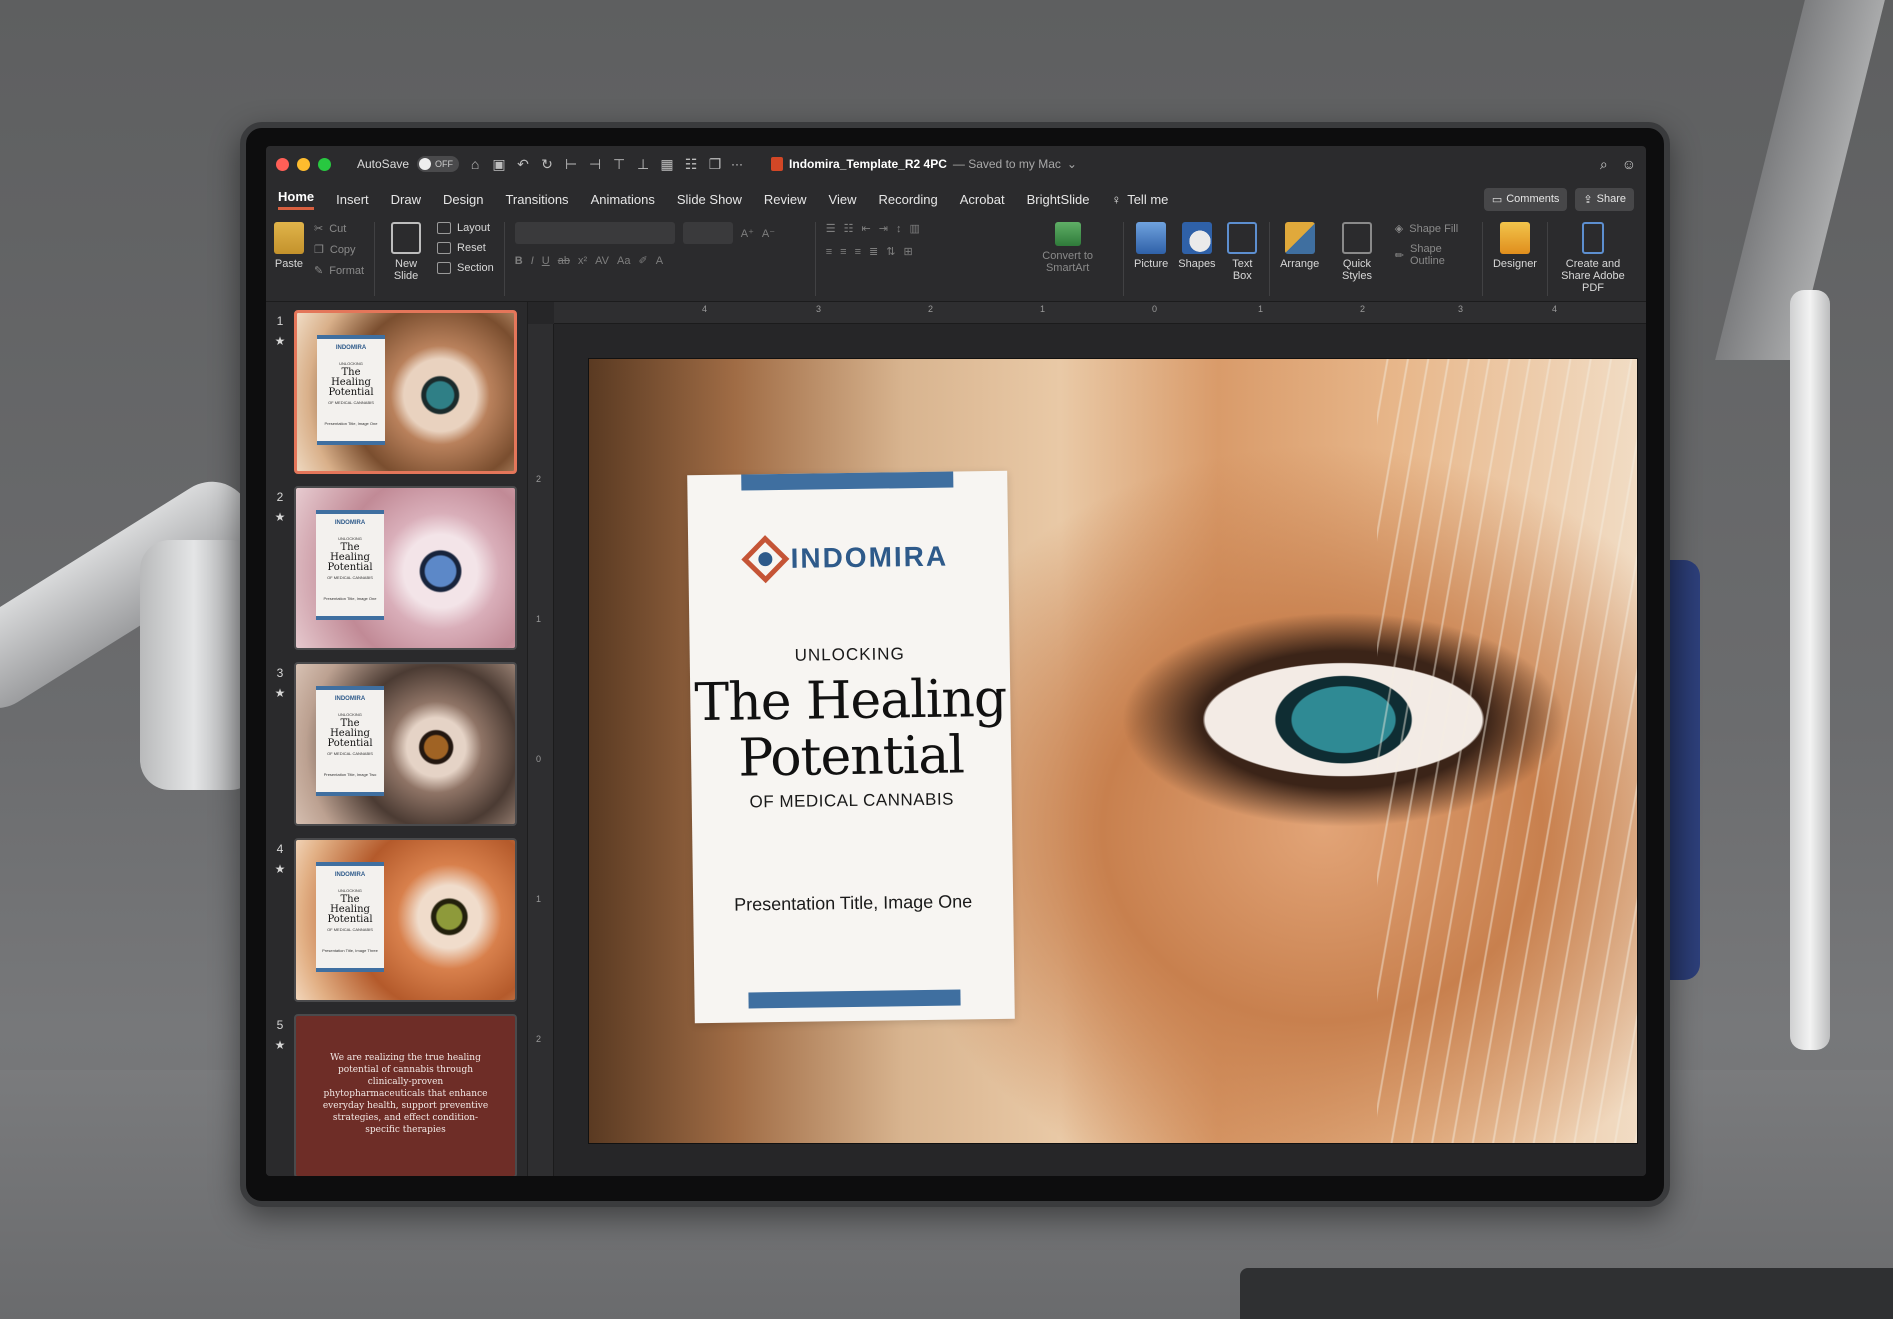 The width and height of the screenshot is (1893, 1319). I want to click on more-commands: ···, so click(737, 164).